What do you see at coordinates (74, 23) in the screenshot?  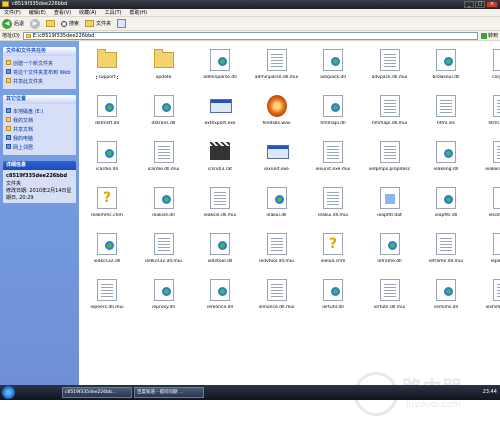 I see `search-label: 搜索` at bounding box center [74, 23].